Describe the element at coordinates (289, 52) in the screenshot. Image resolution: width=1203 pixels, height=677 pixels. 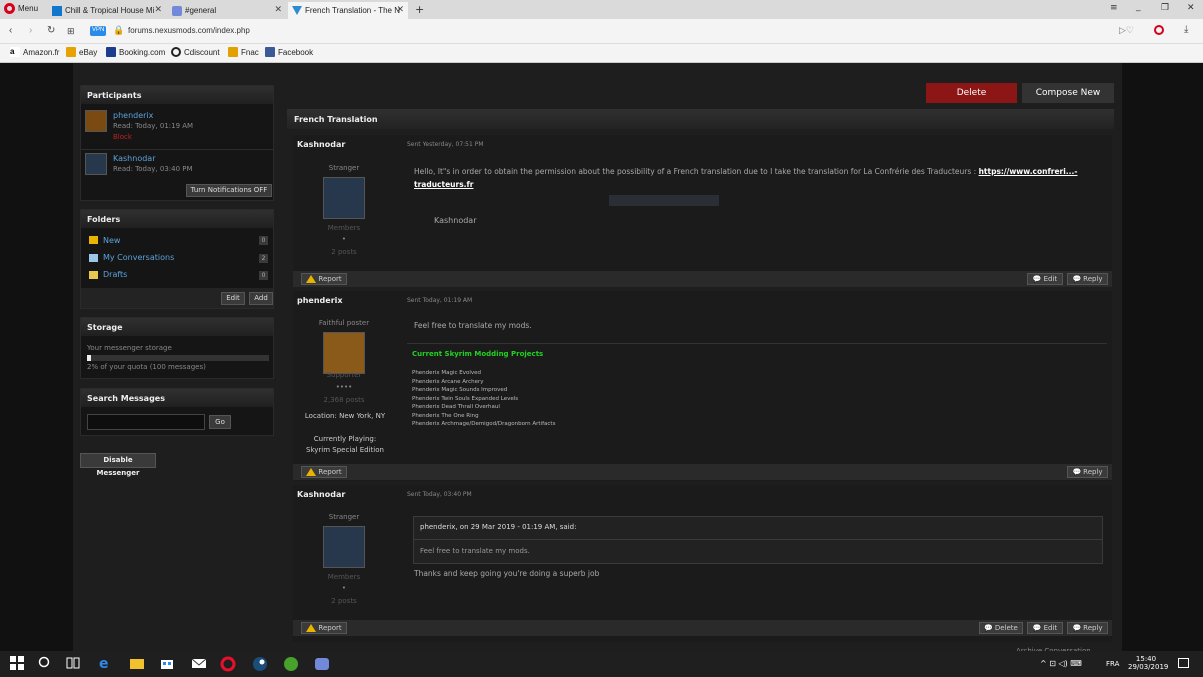
I see `bookmark-facebook: Facebook` at that location.